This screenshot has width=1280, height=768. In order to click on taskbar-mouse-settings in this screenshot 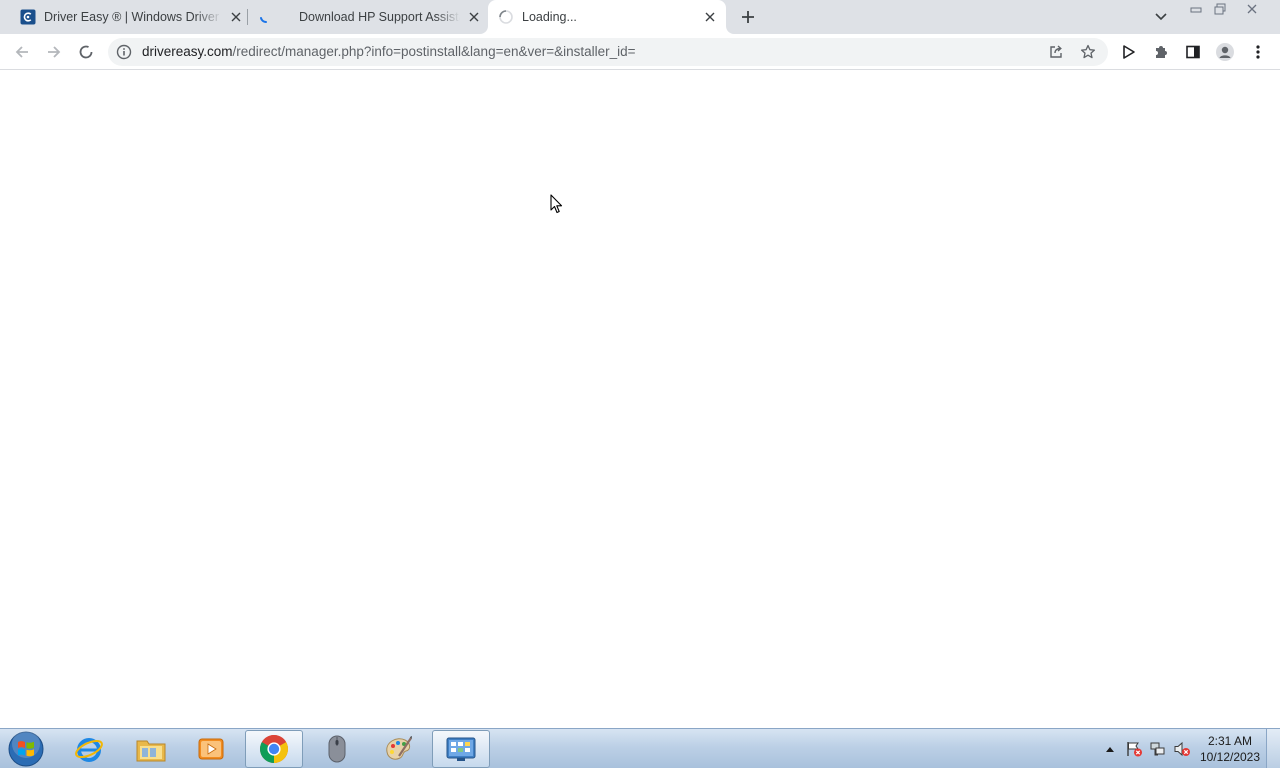, I will do `click(337, 749)`.